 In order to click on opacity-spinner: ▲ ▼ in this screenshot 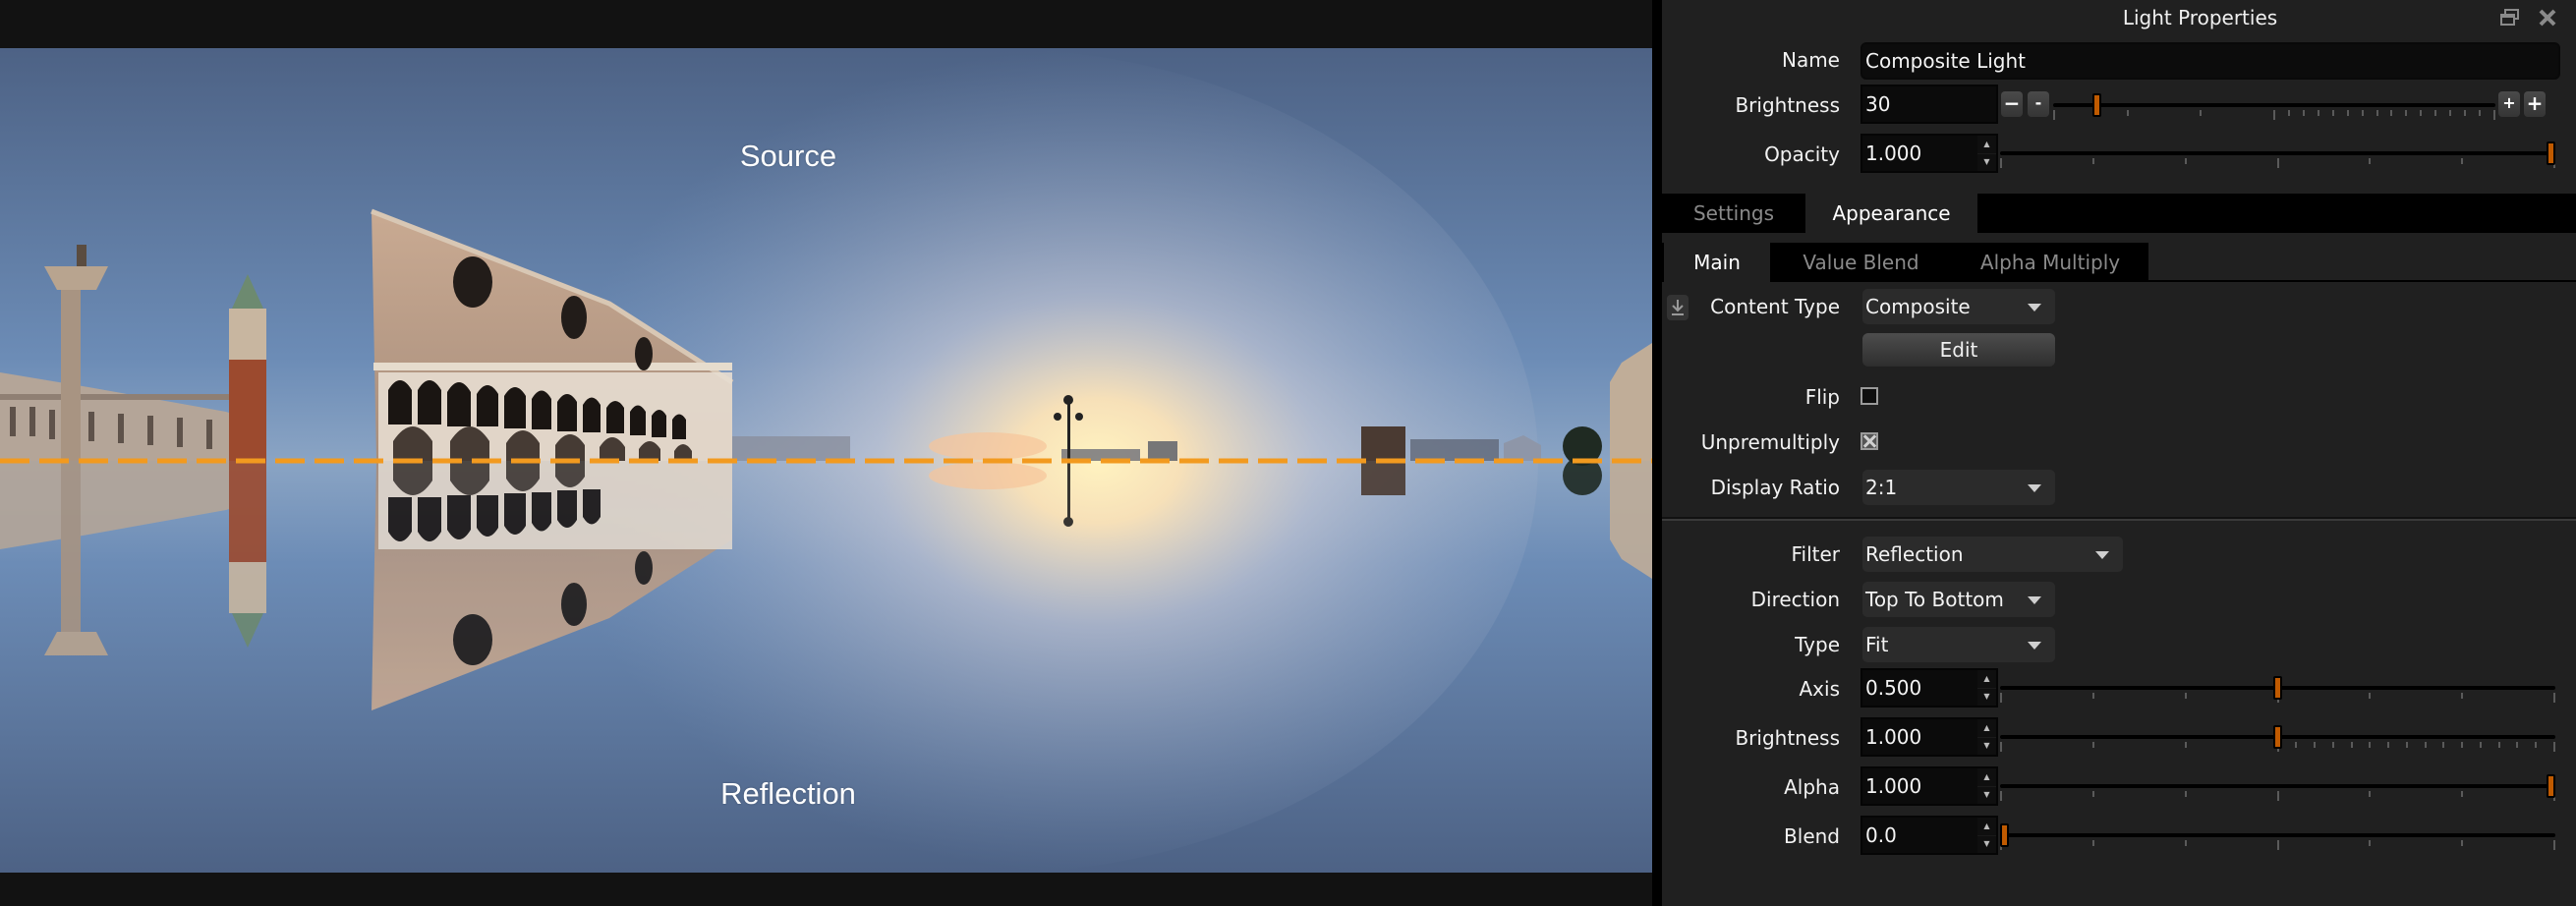, I will do `click(1987, 154)`.